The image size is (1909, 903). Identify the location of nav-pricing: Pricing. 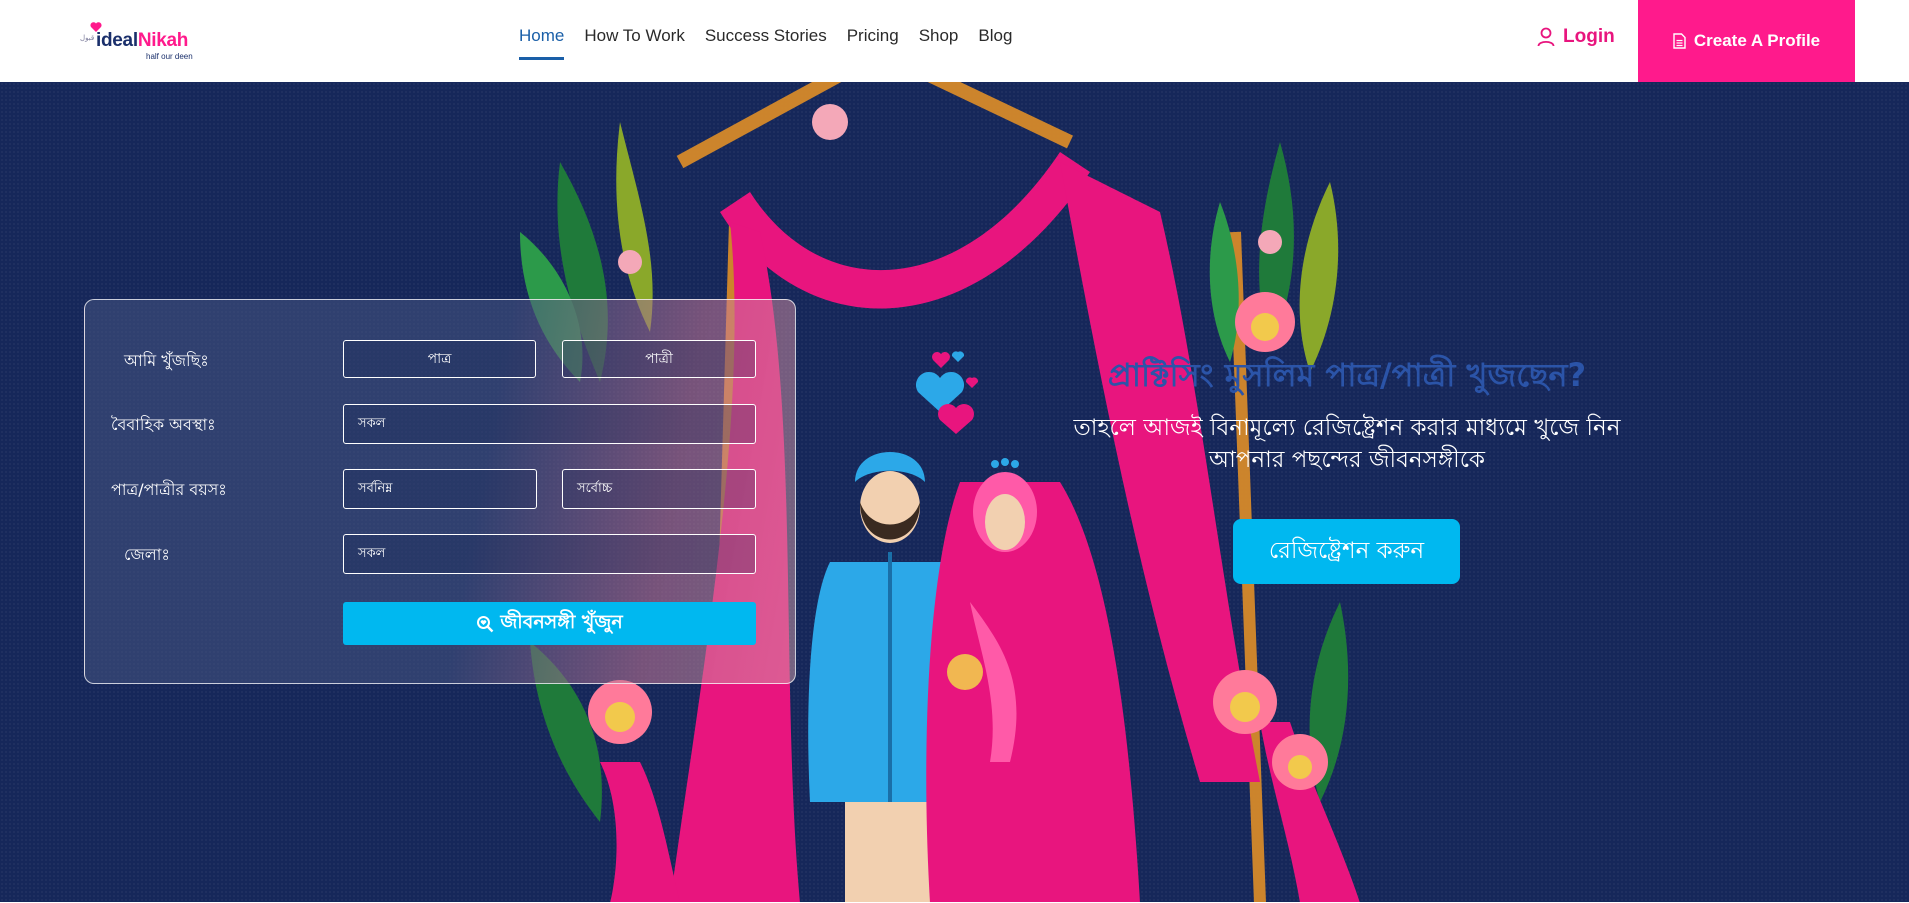
(873, 43).